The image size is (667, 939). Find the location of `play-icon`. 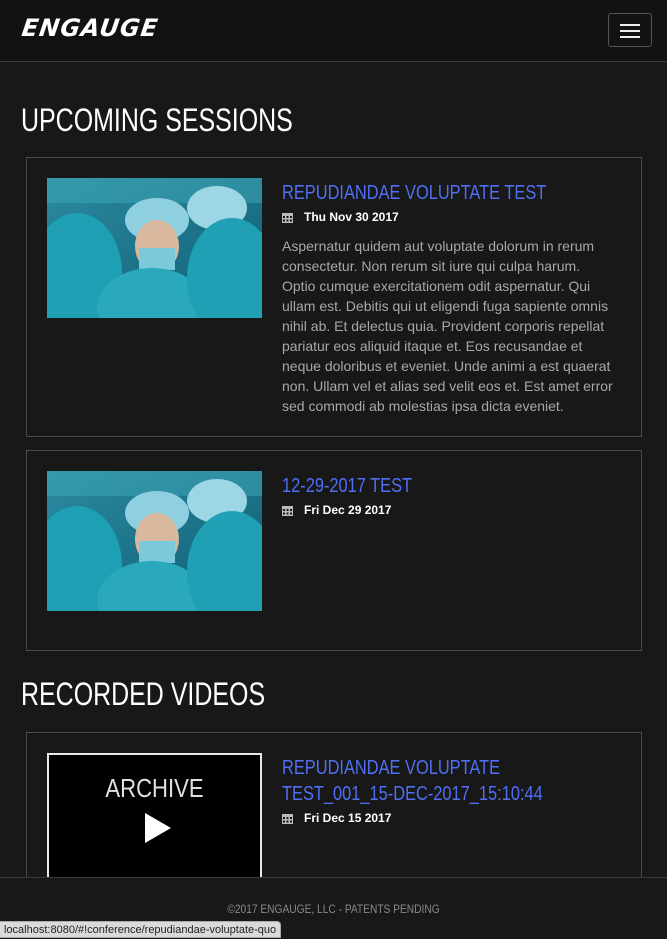

play-icon is located at coordinates (158, 828).